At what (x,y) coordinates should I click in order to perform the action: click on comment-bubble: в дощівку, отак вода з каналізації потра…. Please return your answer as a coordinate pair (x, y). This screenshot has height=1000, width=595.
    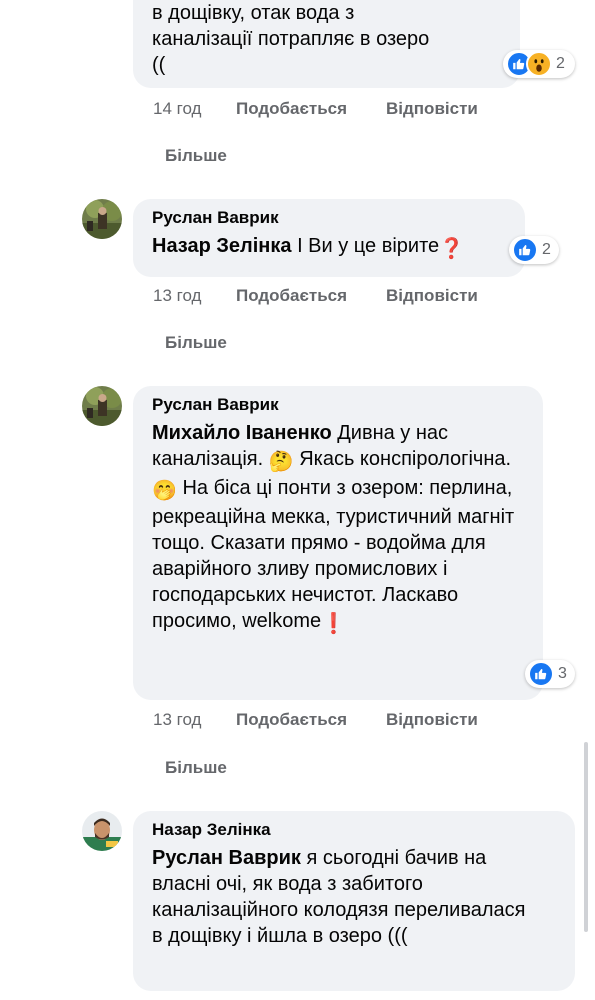
    Looking at the image, I should click on (326, 44).